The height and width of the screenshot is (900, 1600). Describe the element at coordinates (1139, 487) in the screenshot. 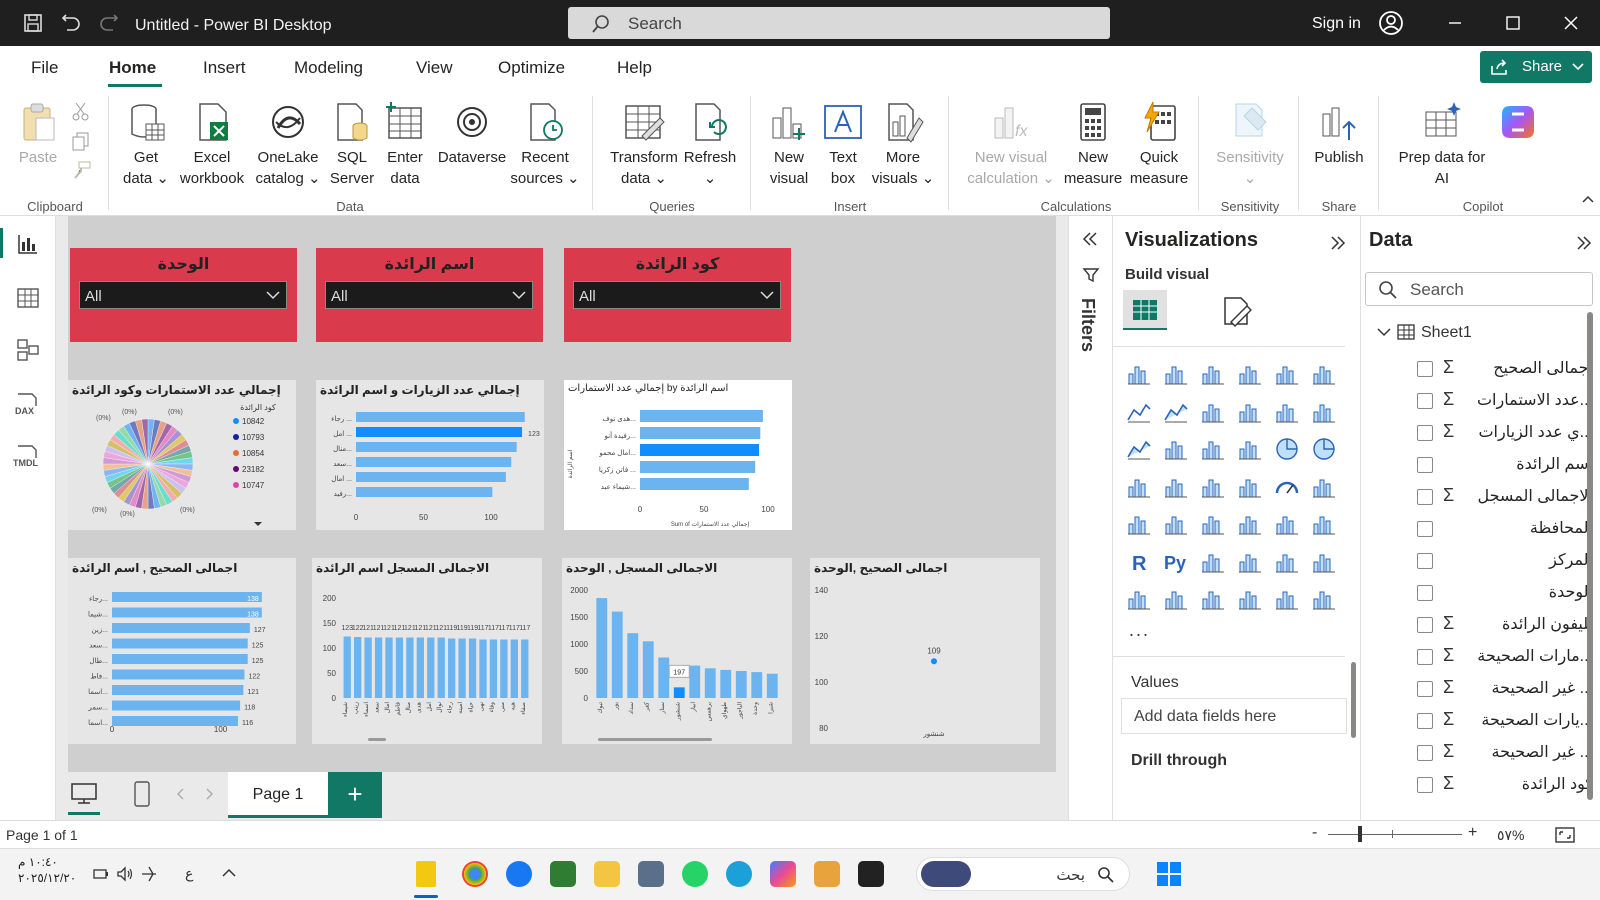

I see `treemap-visual-icon` at that location.